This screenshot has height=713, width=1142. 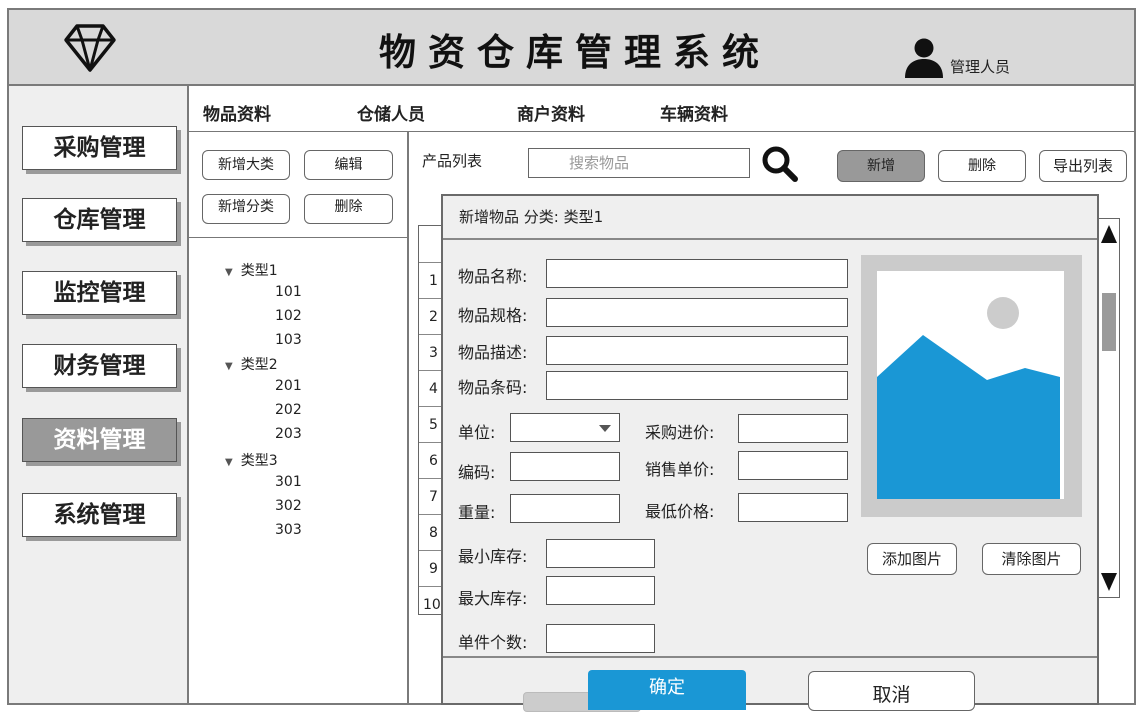 I want to click on top-nav: 物品资料 仓储人员 商户资料 车辆资料, so click(x=661, y=109).